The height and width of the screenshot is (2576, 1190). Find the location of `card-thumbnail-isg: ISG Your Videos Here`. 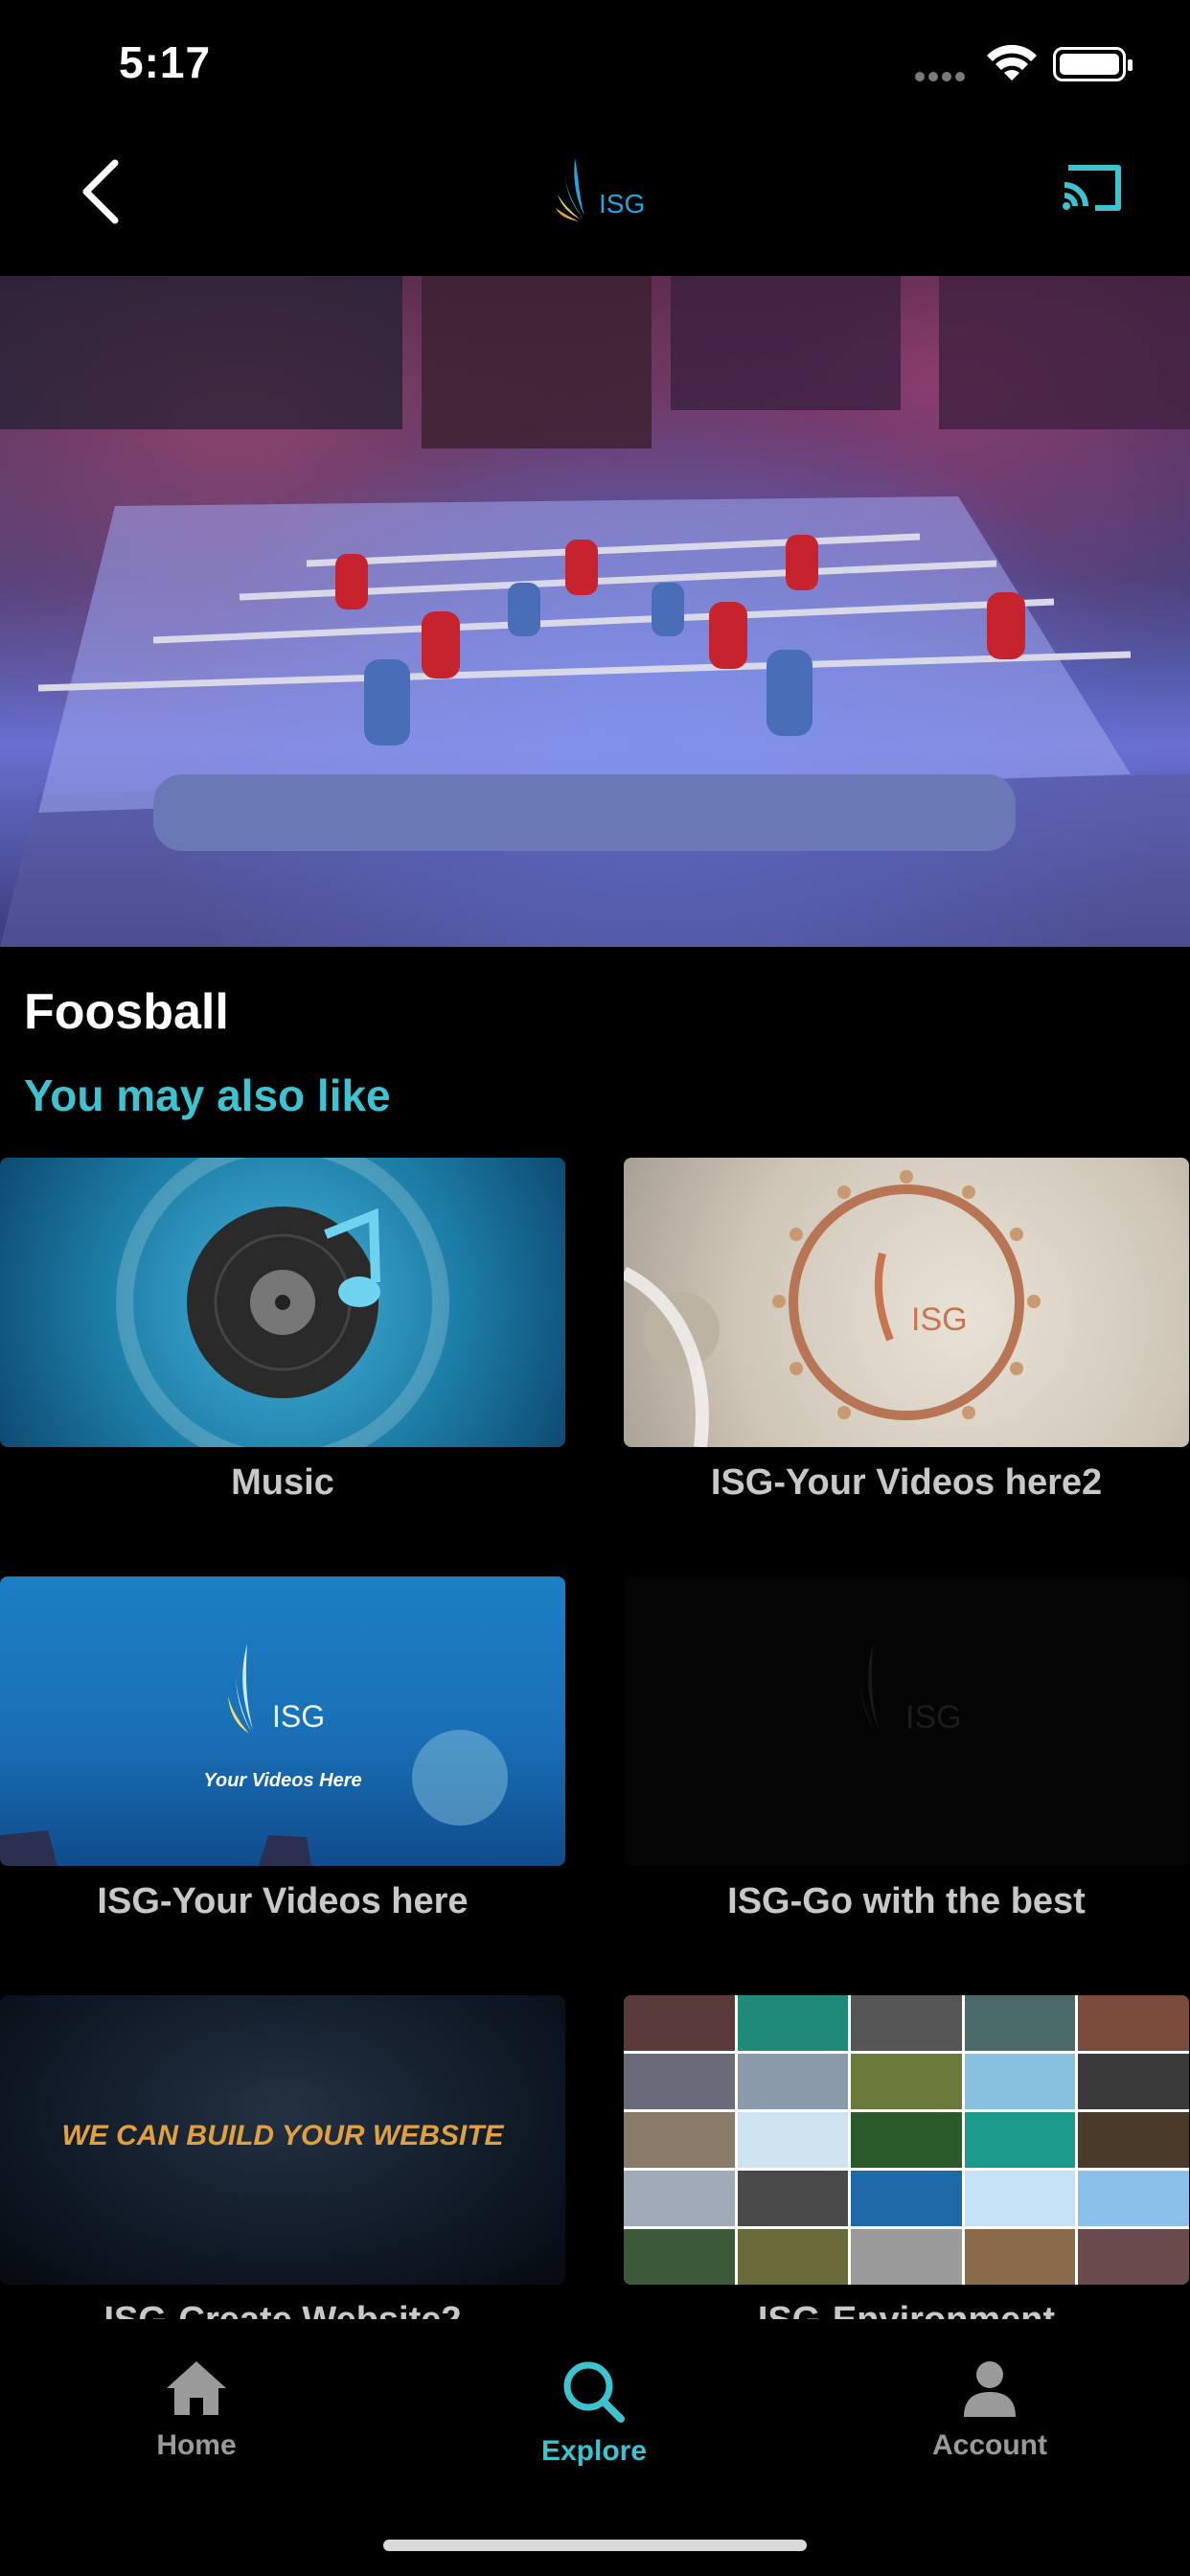

card-thumbnail-isg: ISG Your Videos Here is located at coordinates (282, 1721).